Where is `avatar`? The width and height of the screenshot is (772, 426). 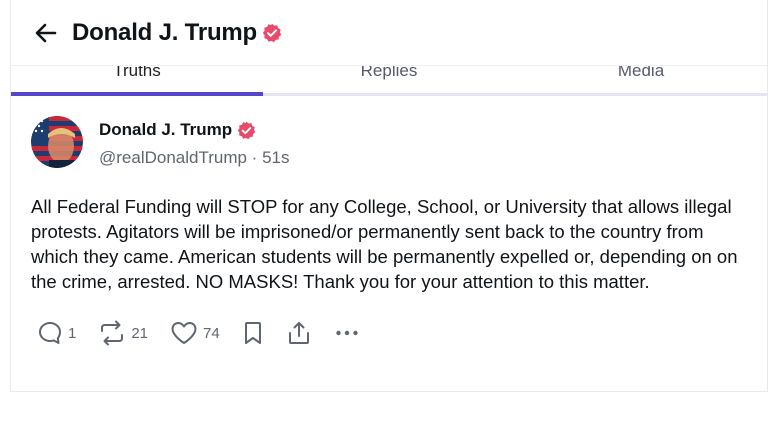
avatar is located at coordinates (57, 142).